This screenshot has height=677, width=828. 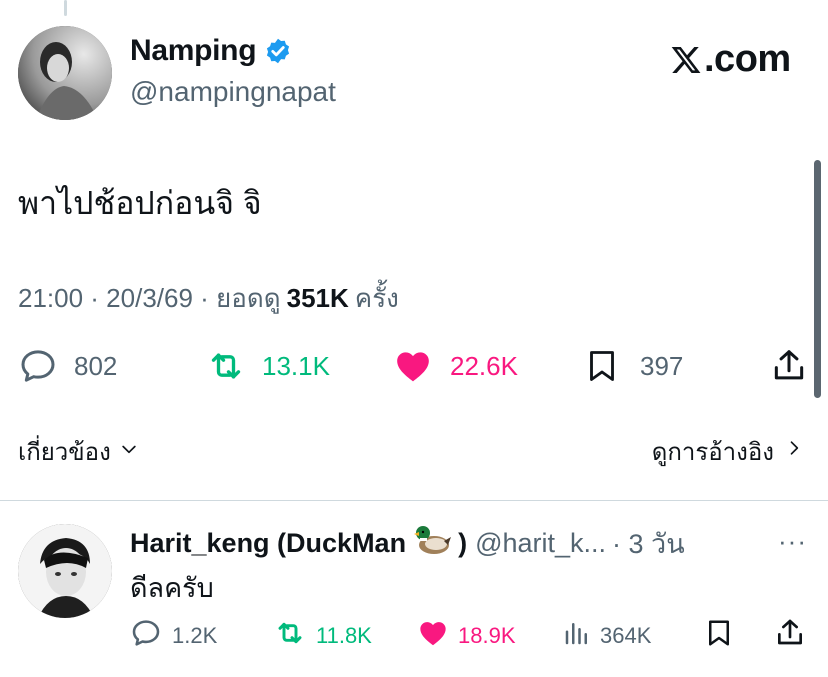 I want to click on scrollbar, so click(x=817, y=279).